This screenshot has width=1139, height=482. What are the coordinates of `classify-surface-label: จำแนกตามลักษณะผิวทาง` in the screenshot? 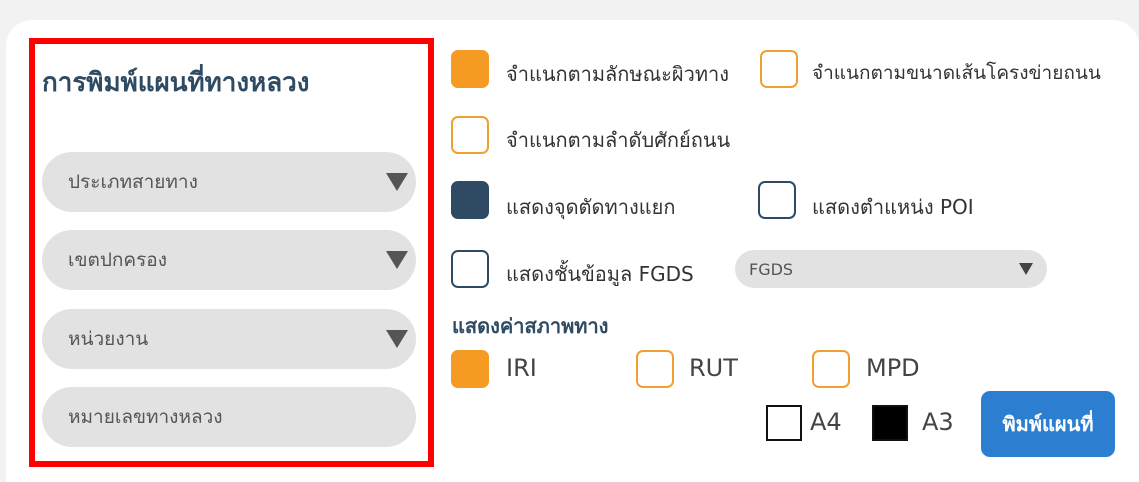 It's located at (617, 74).